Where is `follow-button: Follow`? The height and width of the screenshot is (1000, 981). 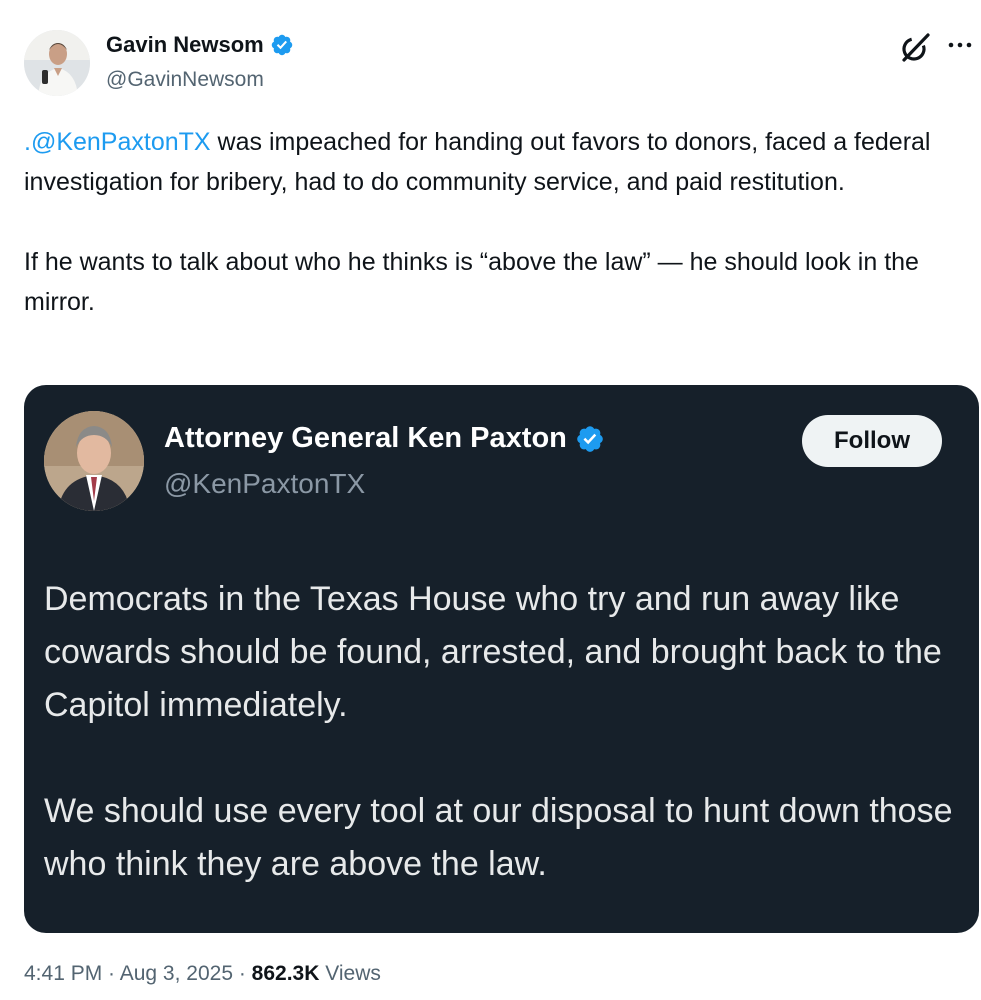
follow-button: Follow is located at coordinates (872, 441).